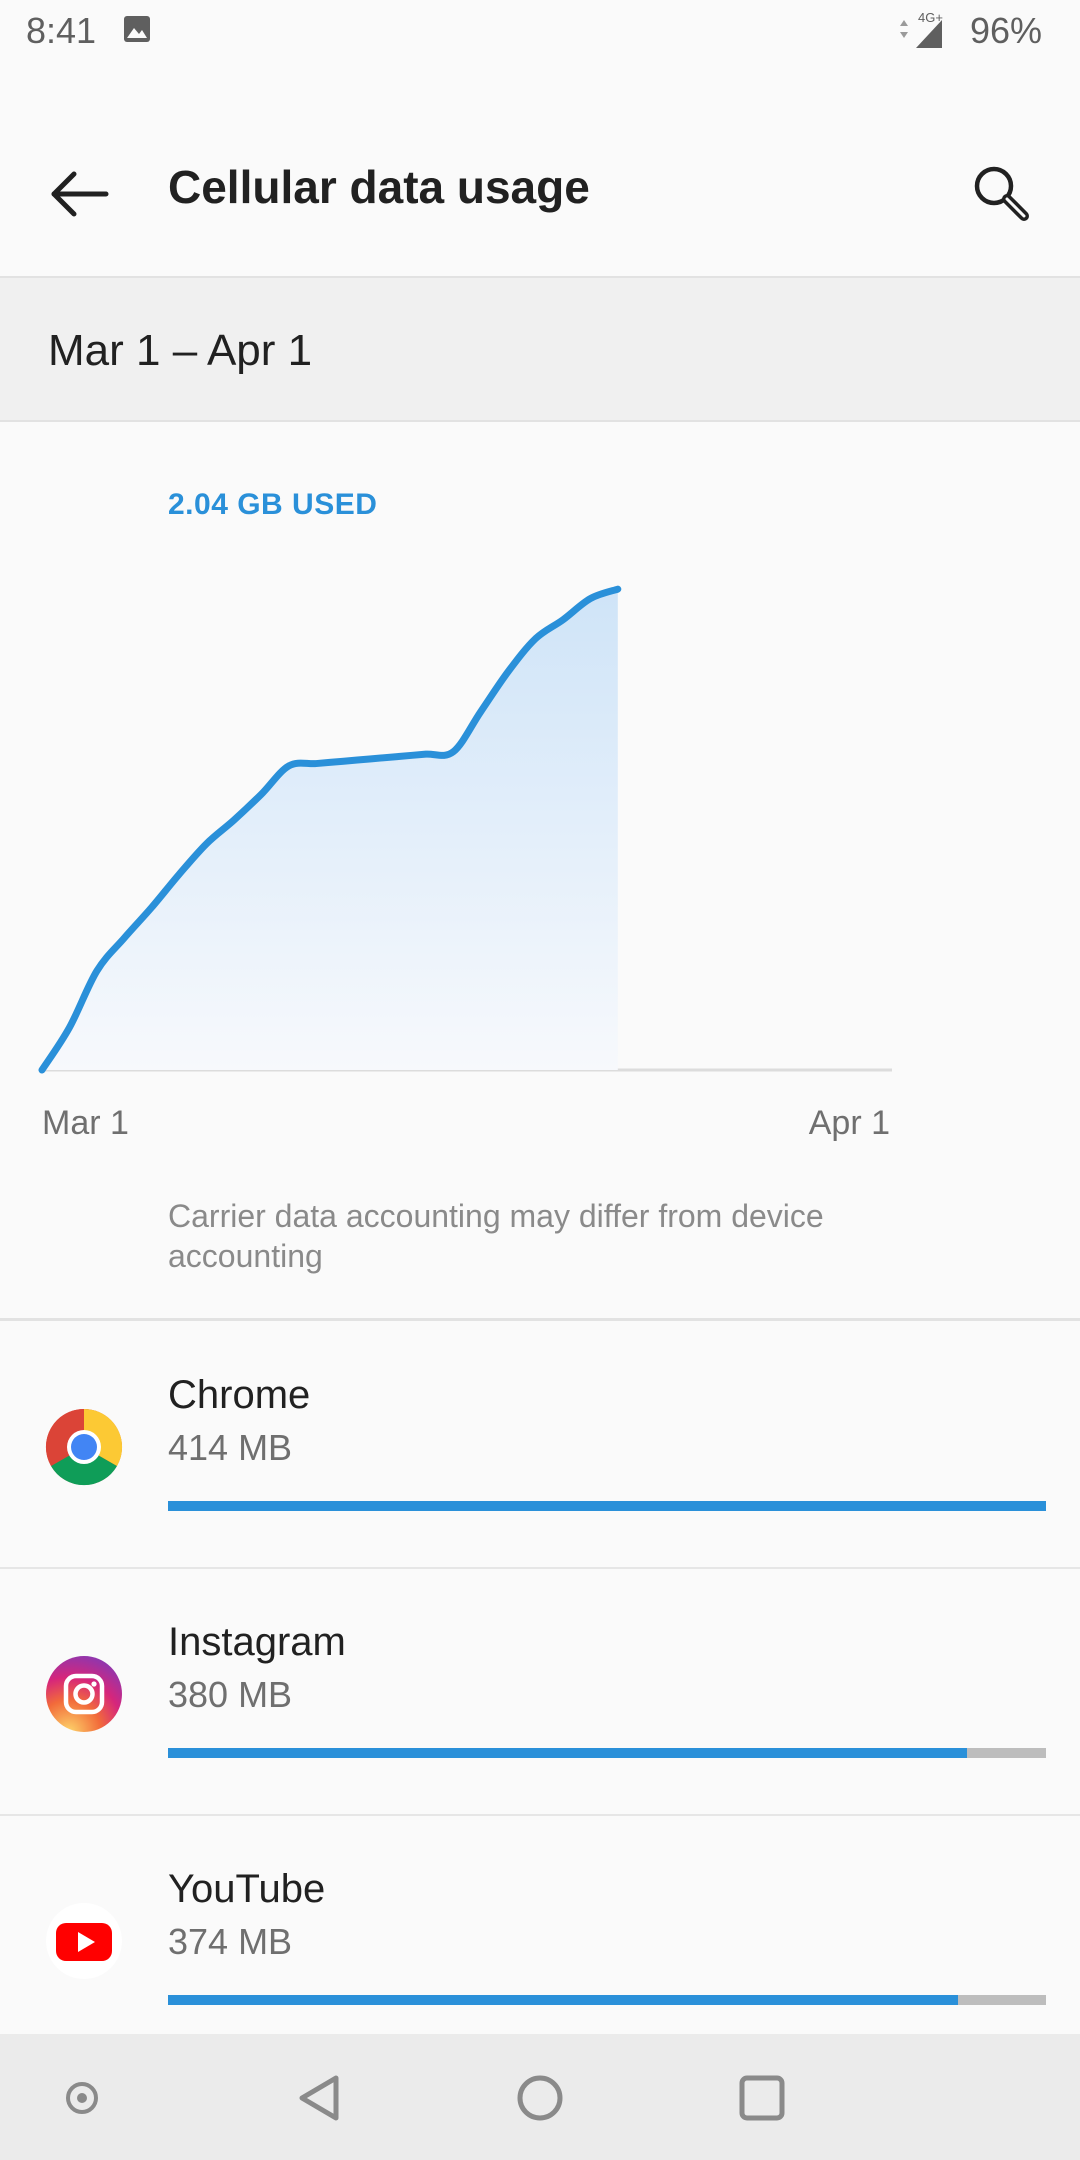  What do you see at coordinates (85, 1123) in the screenshot?
I see `chart-x-start-label: Mar 1` at bounding box center [85, 1123].